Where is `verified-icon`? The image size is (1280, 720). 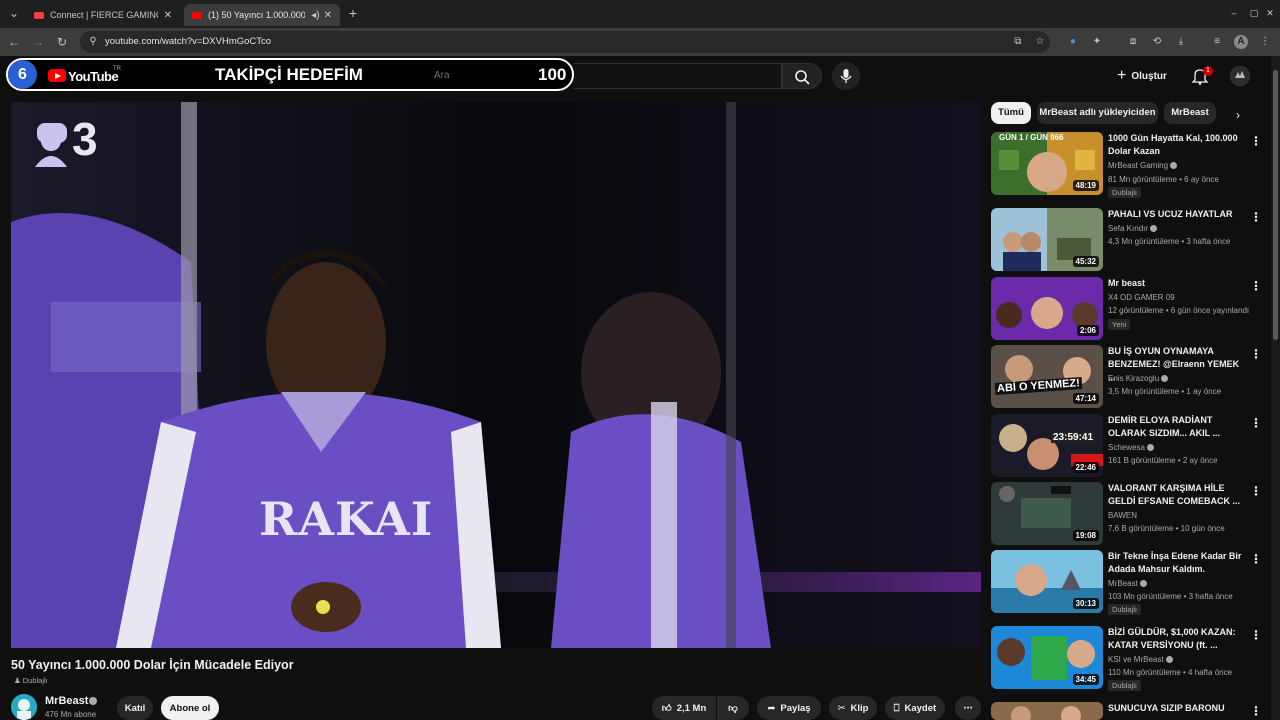 verified-icon is located at coordinates (93, 701).